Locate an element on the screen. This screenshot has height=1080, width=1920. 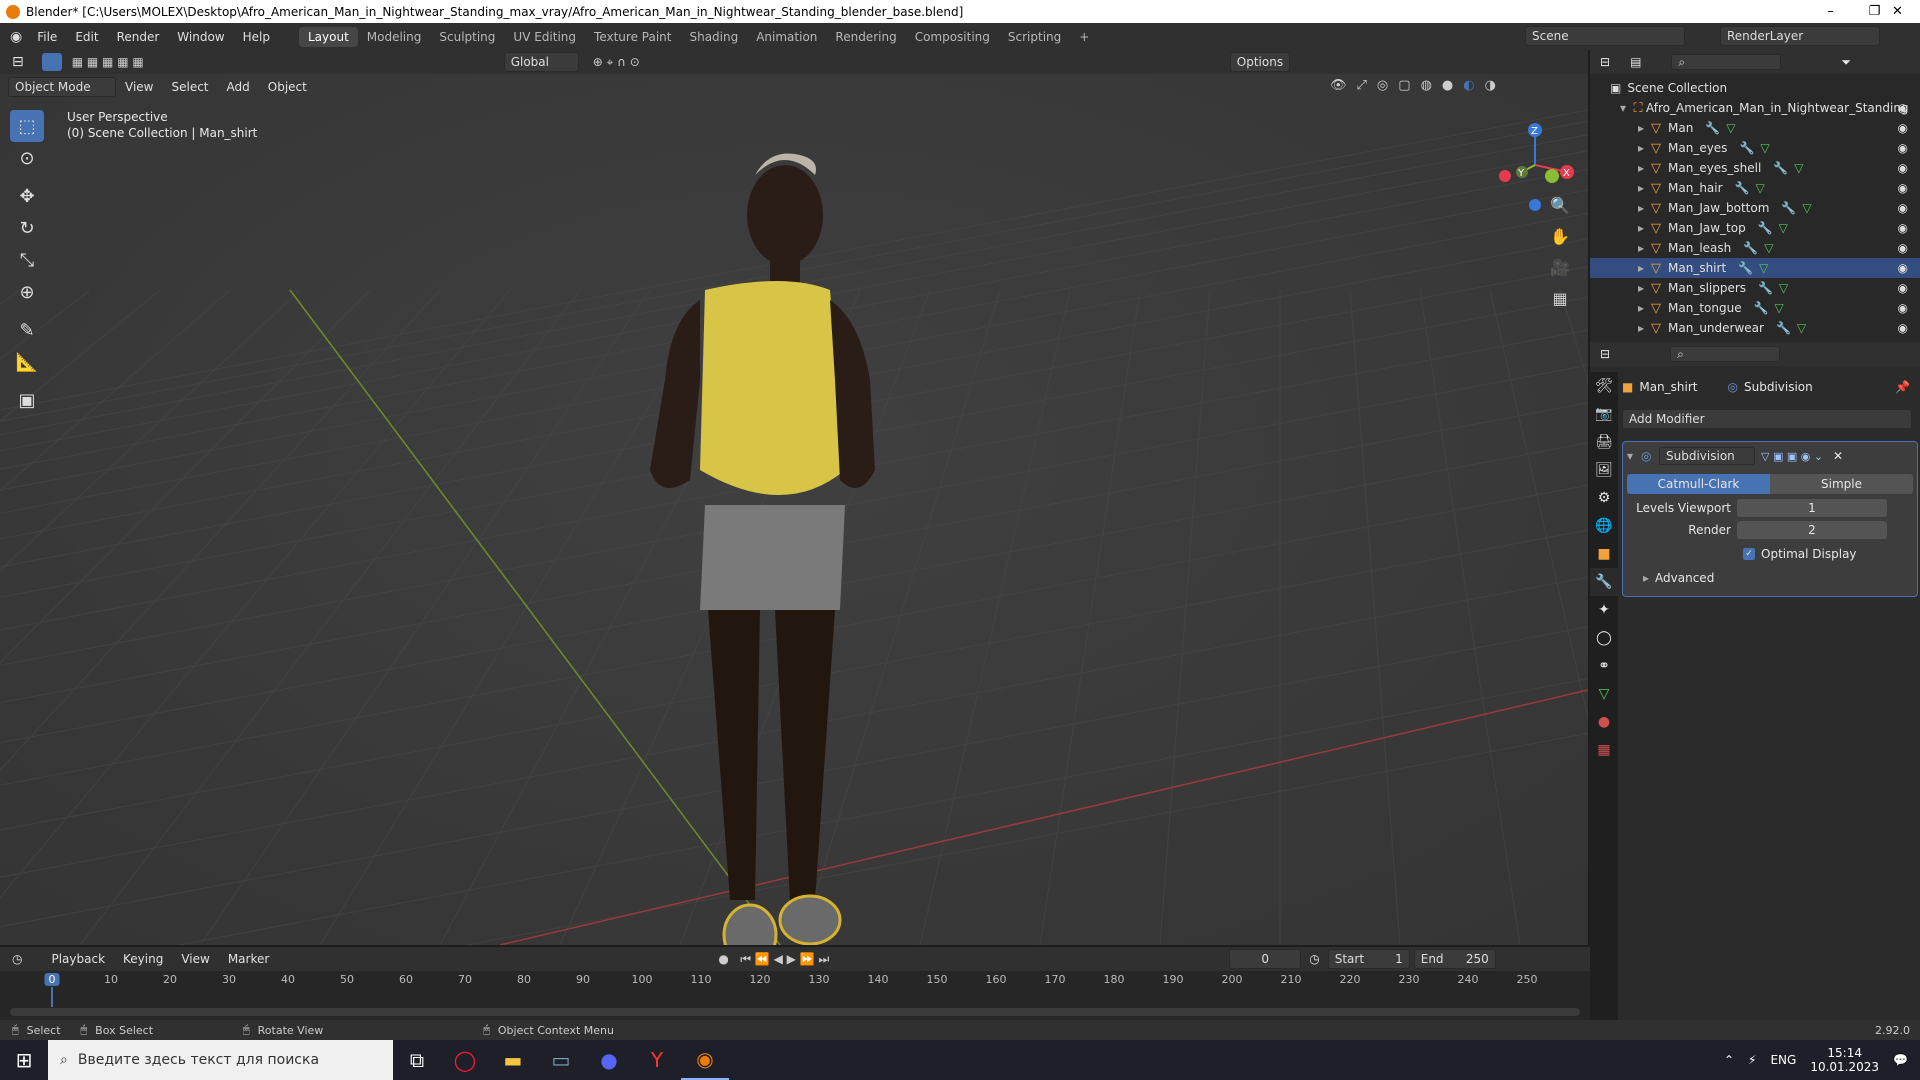
zoom-icon: 🔍 is located at coordinates (1560, 205).